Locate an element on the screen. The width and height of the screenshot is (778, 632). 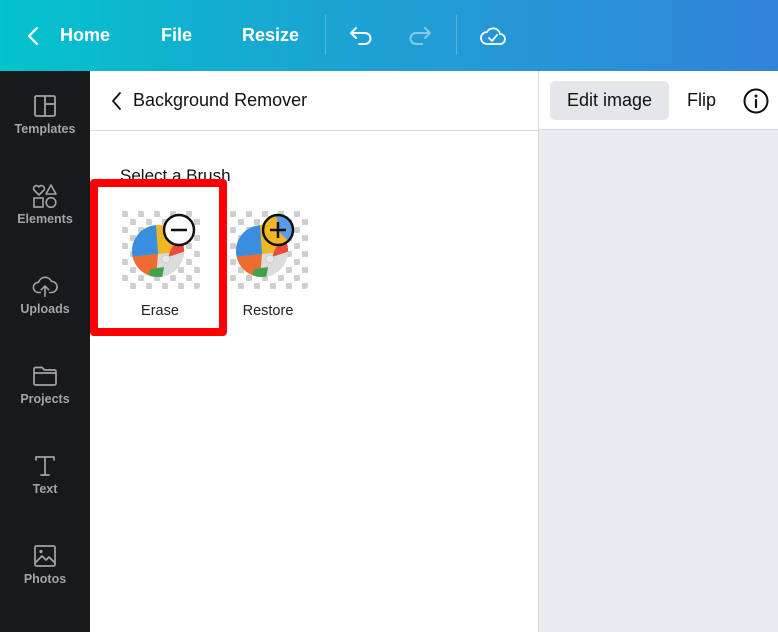
panel-back-button is located at coordinates (117, 101).